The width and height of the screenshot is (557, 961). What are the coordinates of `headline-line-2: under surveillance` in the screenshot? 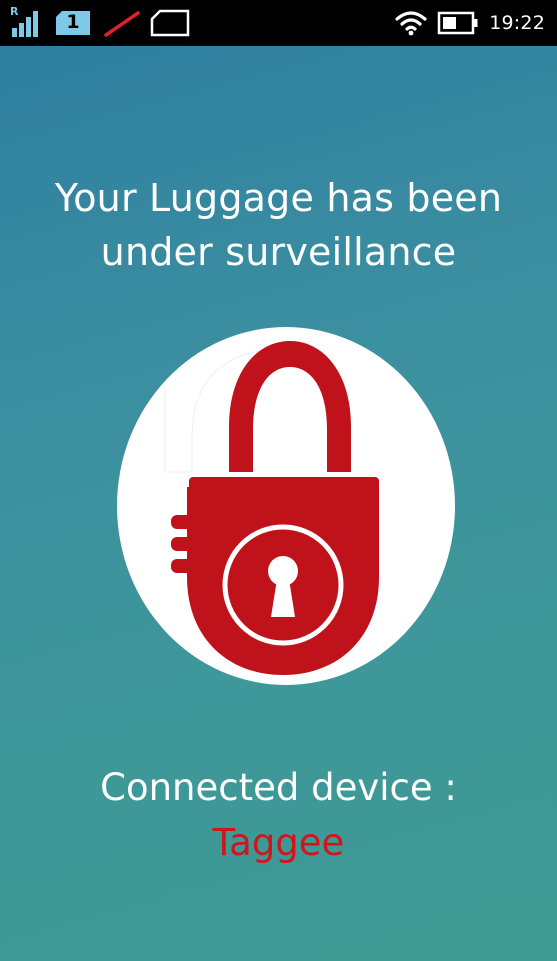 It's located at (278, 252).